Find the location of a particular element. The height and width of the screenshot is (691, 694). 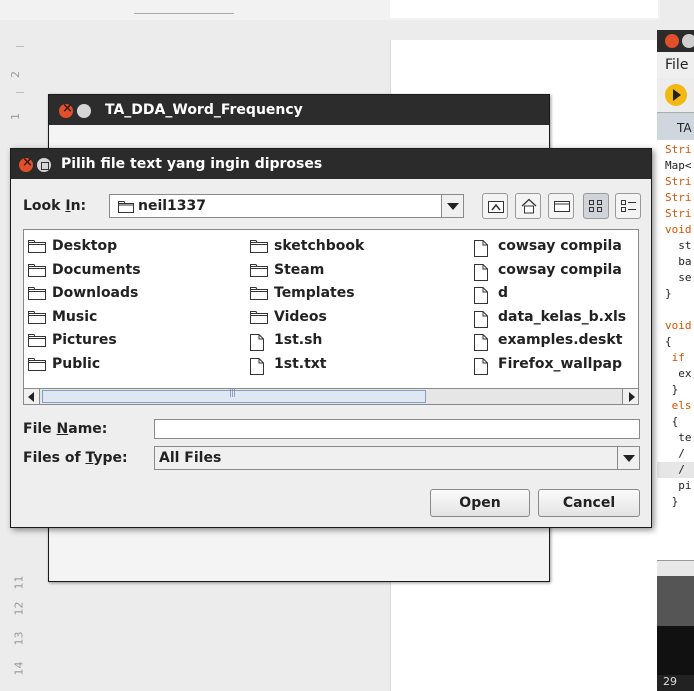

code-line: / is located at coordinates (675, 470).